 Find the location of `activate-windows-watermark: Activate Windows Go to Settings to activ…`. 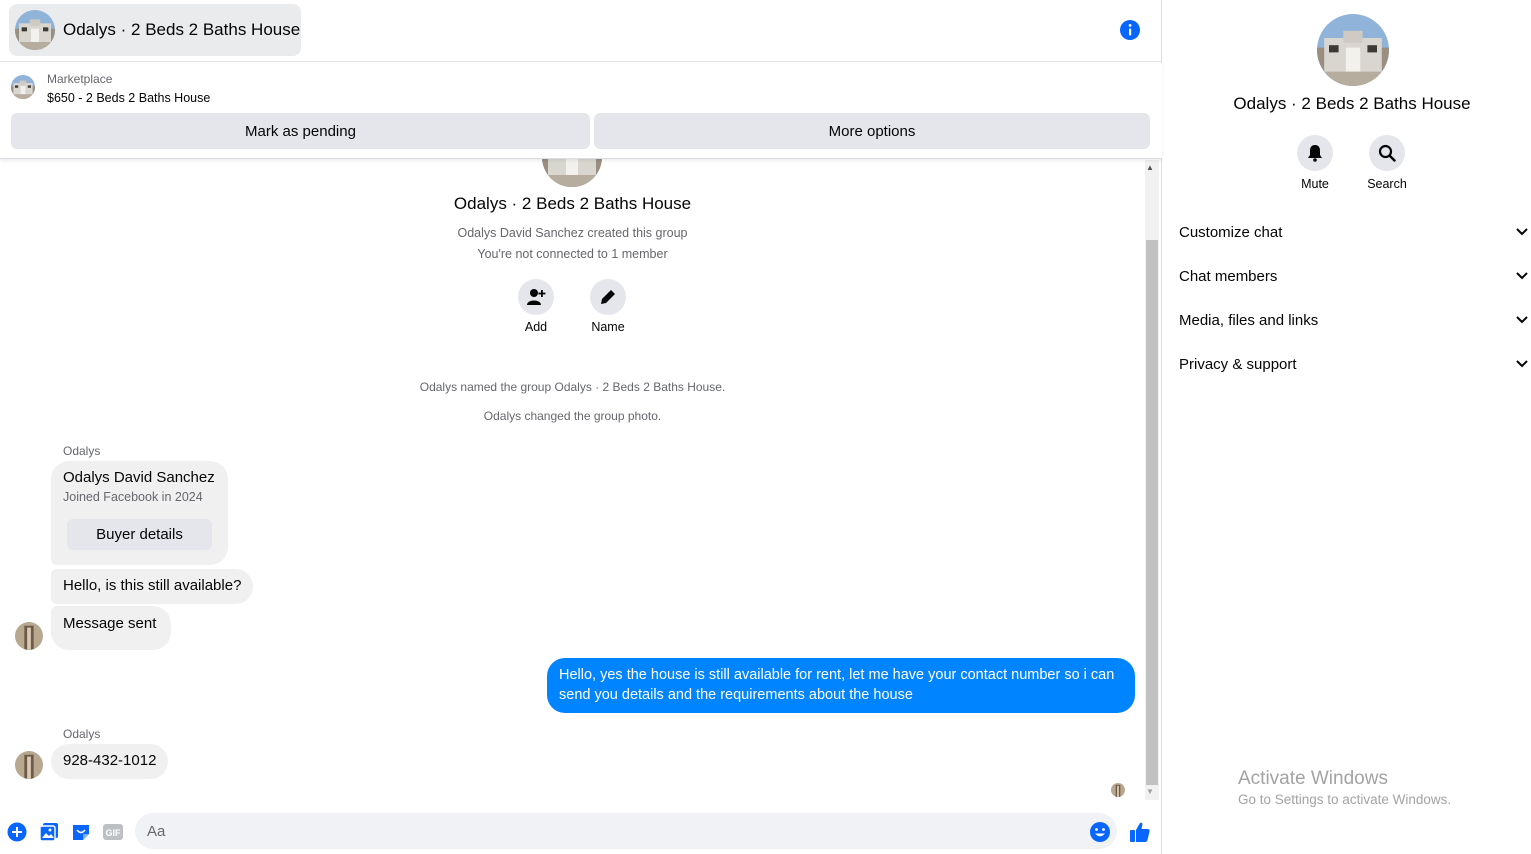

activate-windows-watermark: Activate Windows Go to Settings to activ… is located at coordinates (1344, 787).